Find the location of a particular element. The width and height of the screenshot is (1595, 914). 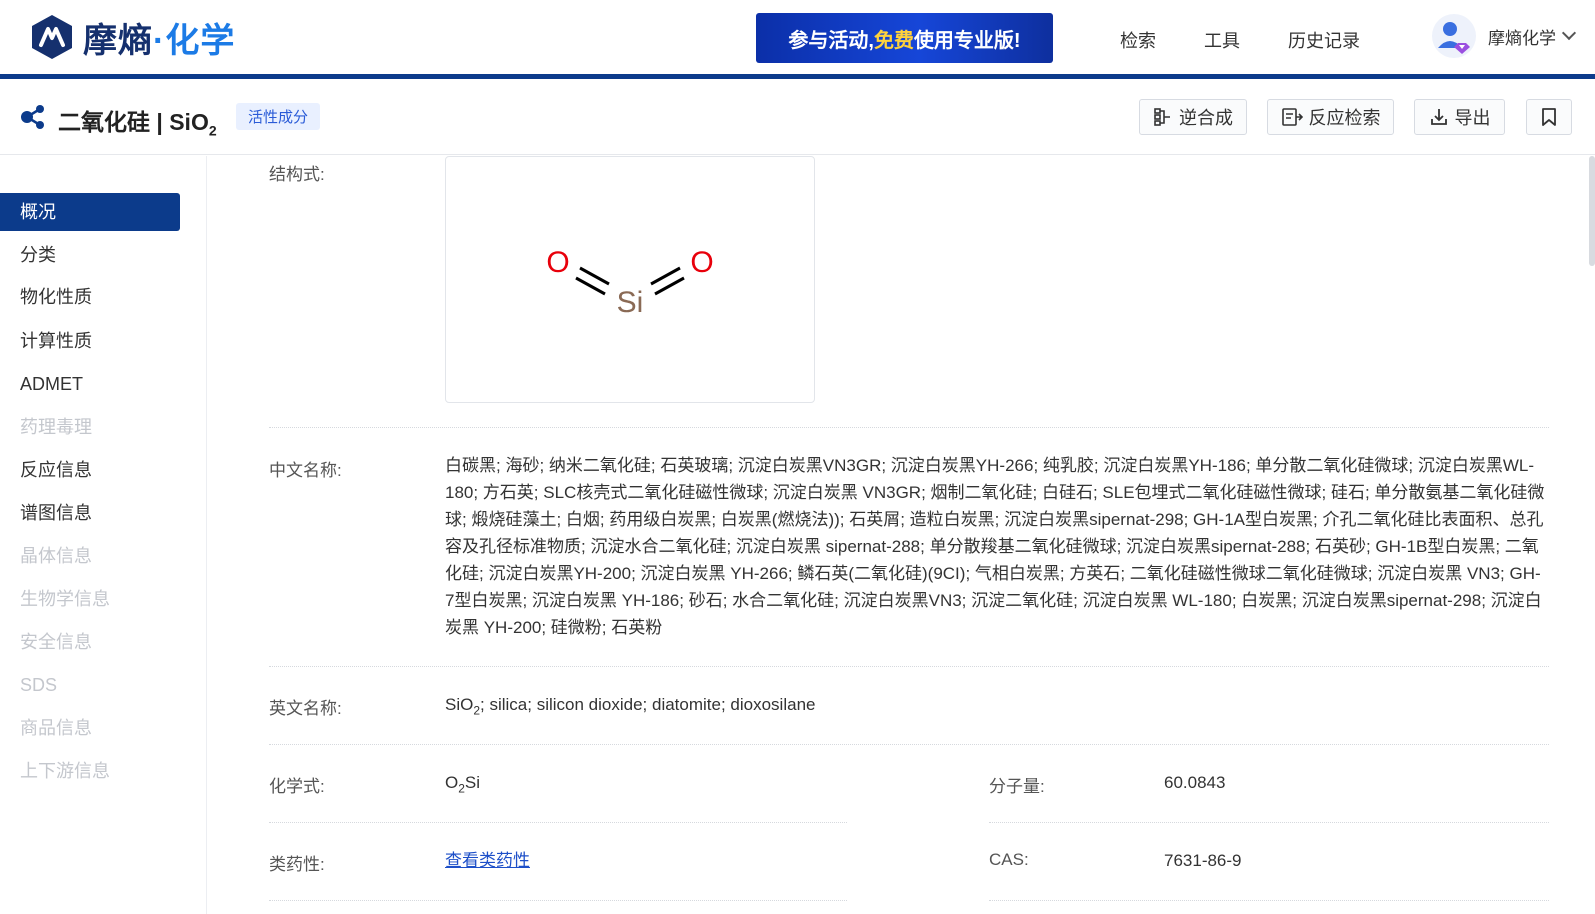

nav-search: 检索 is located at coordinates (1138, 40).